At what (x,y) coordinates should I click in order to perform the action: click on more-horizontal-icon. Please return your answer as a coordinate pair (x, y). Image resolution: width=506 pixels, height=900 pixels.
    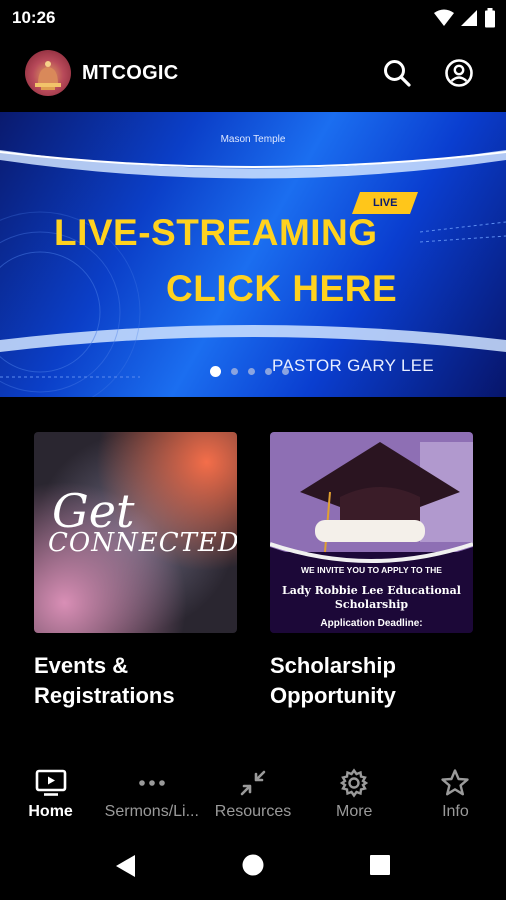
    Looking at the image, I should click on (151, 783).